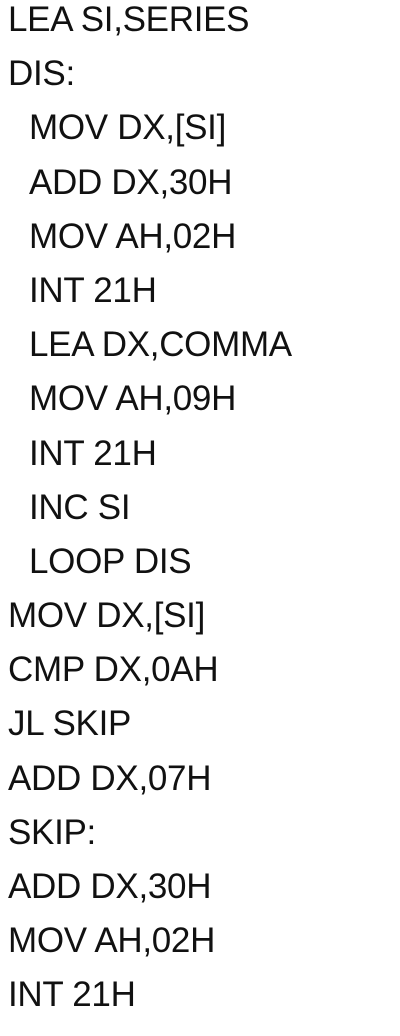  I want to click on code-line-12: MOV DX,[SI], so click(107, 616).